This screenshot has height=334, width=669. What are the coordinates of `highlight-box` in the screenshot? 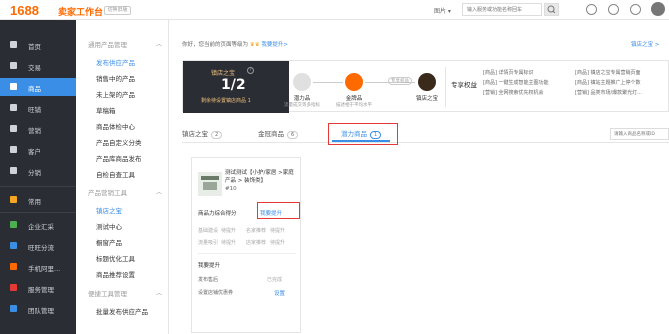 It's located at (278, 210).